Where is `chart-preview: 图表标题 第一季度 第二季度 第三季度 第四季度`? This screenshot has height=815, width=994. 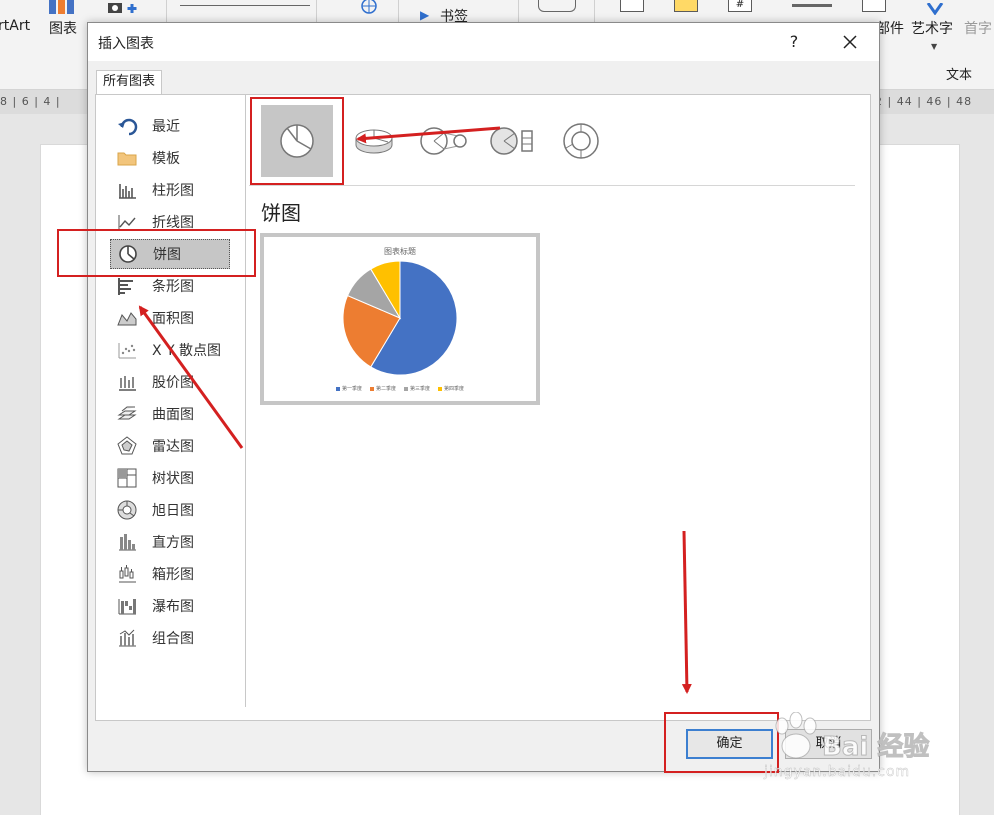 chart-preview: 图表标题 第一季度 第二季度 第三季度 第四季度 is located at coordinates (400, 319).